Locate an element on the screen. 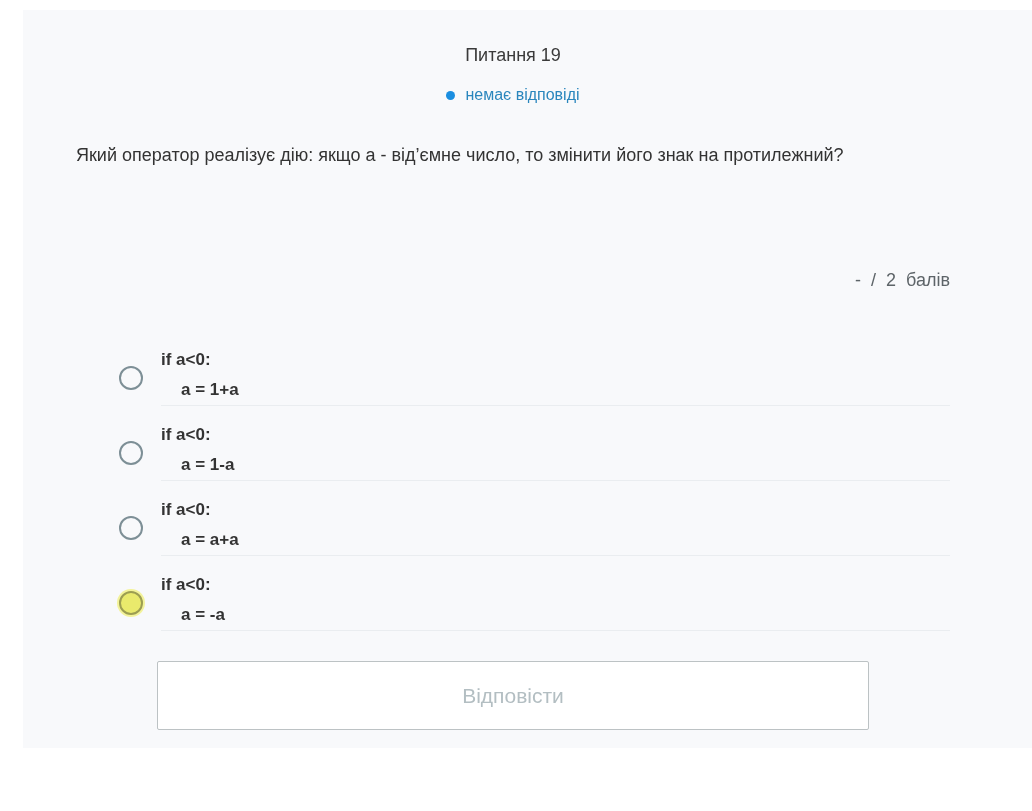  score-label: - / 2 балів is located at coordinates (902, 280).